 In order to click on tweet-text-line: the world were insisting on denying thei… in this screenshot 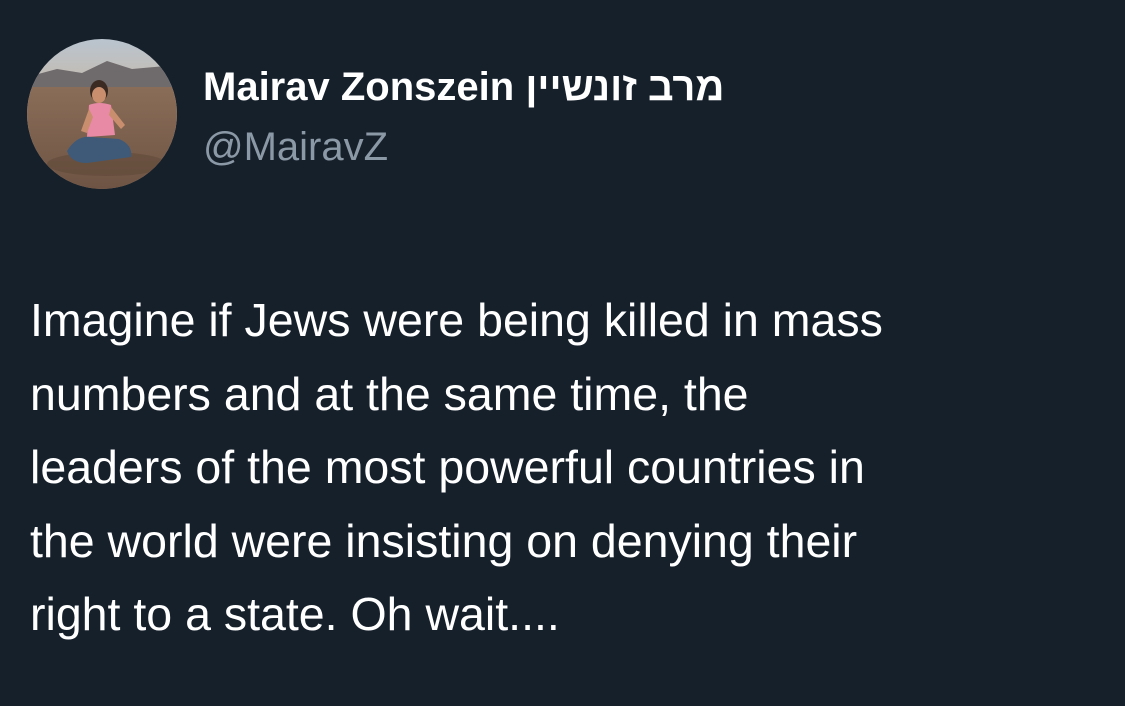, I will do `click(444, 540)`.